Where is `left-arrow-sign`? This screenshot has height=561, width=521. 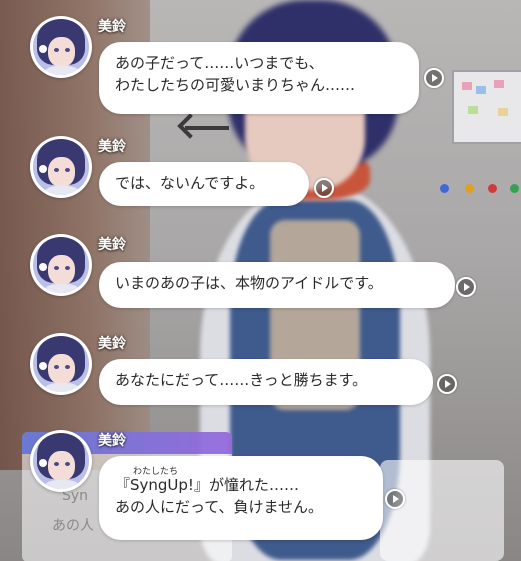 left-arrow-sign is located at coordinates (207, 128).